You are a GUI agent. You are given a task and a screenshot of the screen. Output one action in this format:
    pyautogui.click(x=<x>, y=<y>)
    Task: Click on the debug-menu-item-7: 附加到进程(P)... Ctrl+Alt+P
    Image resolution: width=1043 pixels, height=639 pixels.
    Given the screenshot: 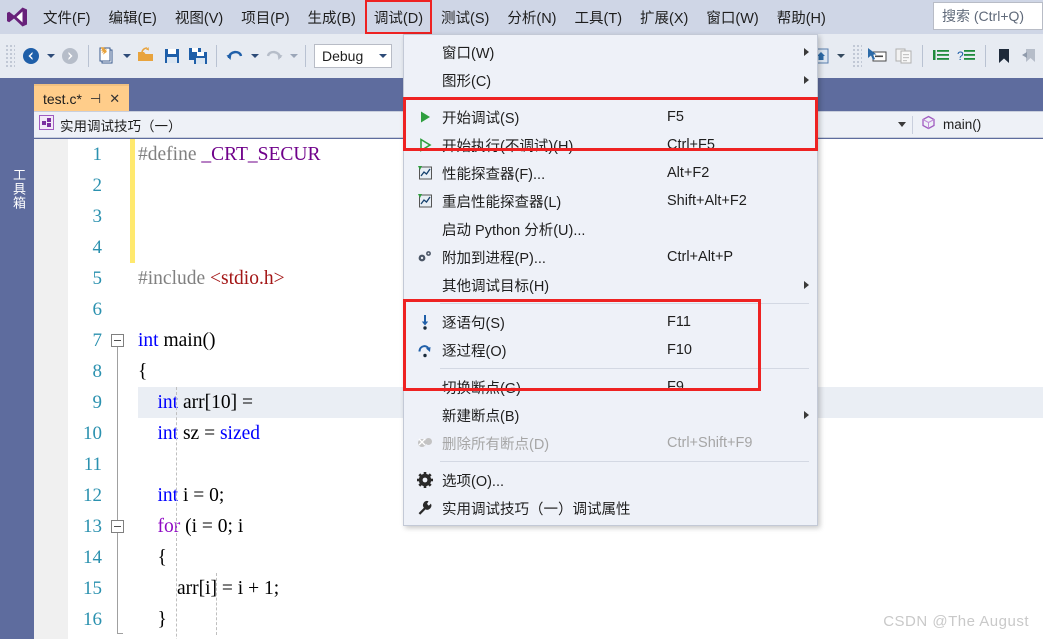 What is the action you would take?
    pyautogui.click(x=610, y=257)
    